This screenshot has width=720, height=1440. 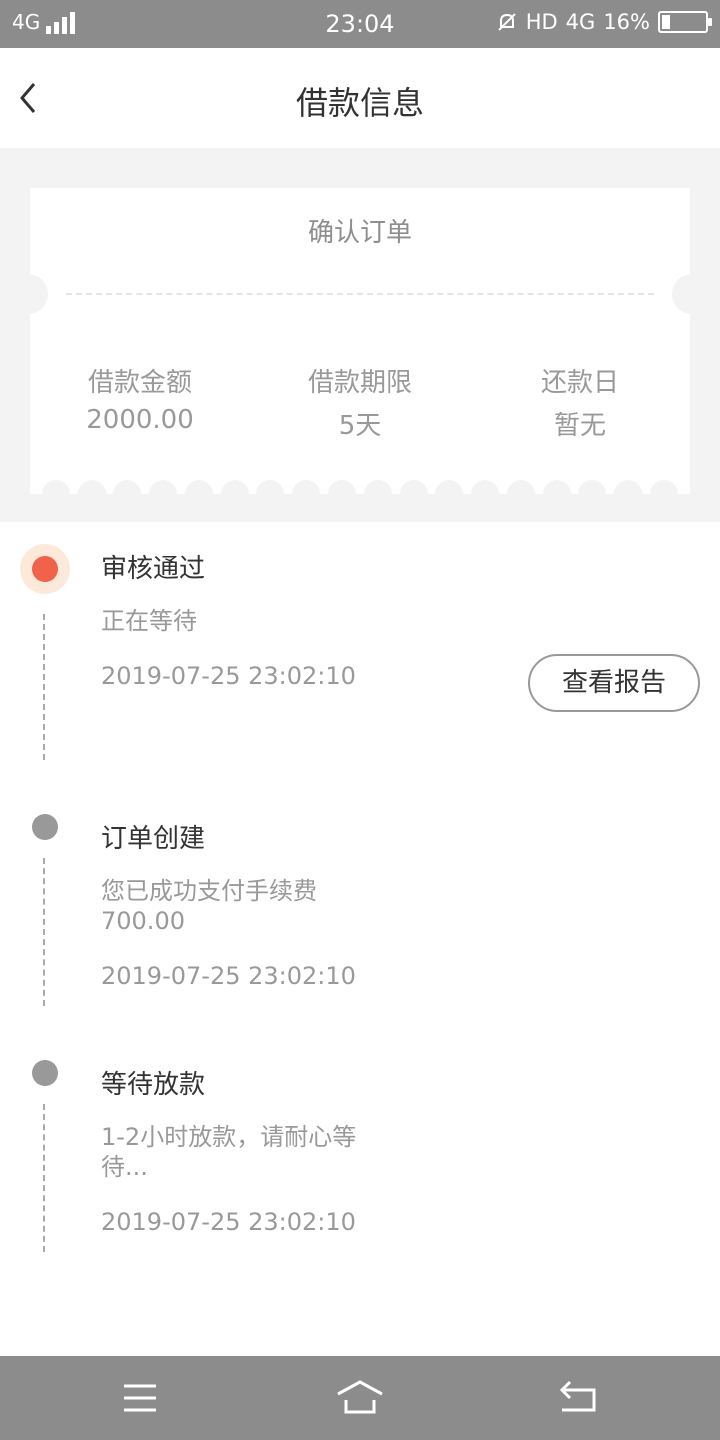 I want to click on page-header: 借款信息, so click(x=360, y=98).